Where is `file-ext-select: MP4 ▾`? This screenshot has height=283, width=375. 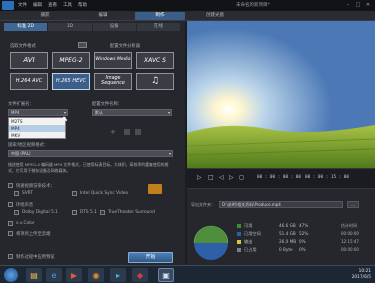 file-ext-select: MP4 ▾ is located at coordinates (38, 112).